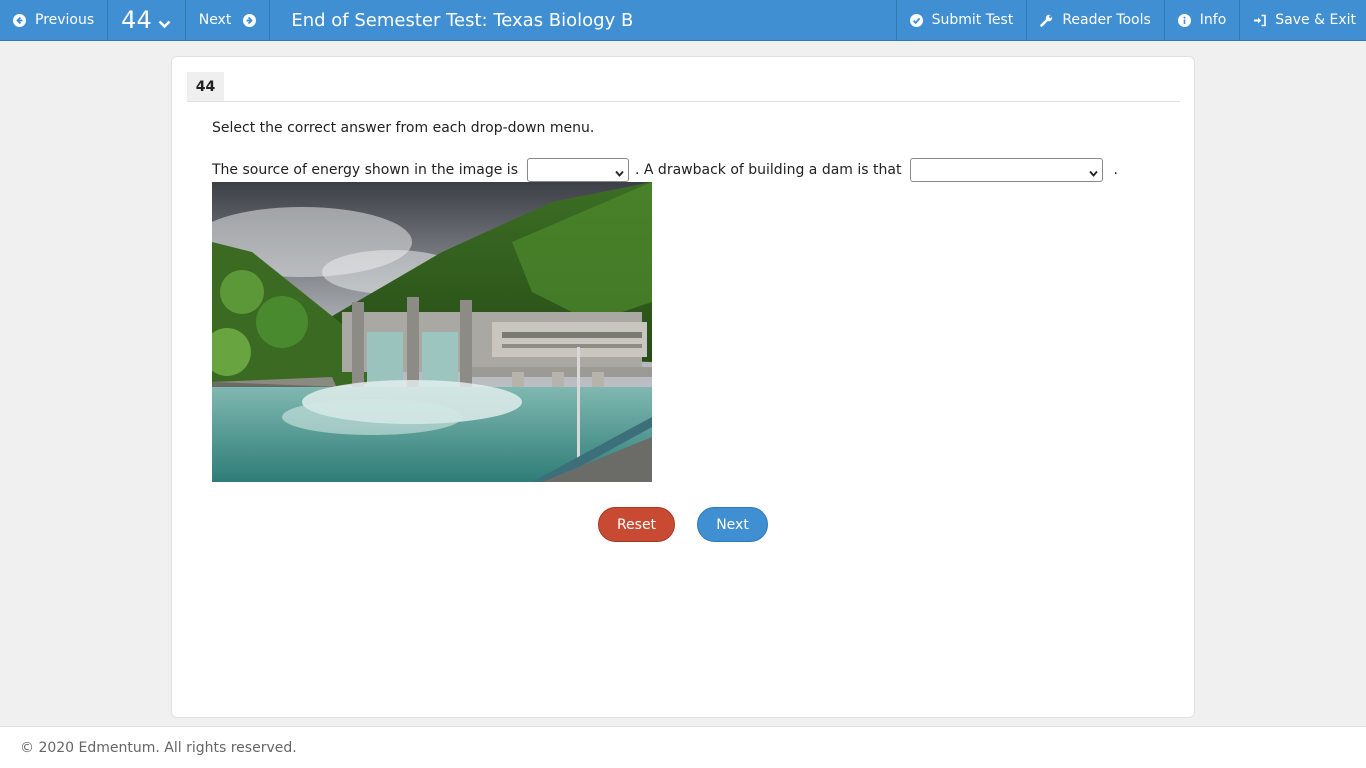 The width and height of the screenshot is (1366, 768). I want to click on prompt-end: ., so click(1115, 170).